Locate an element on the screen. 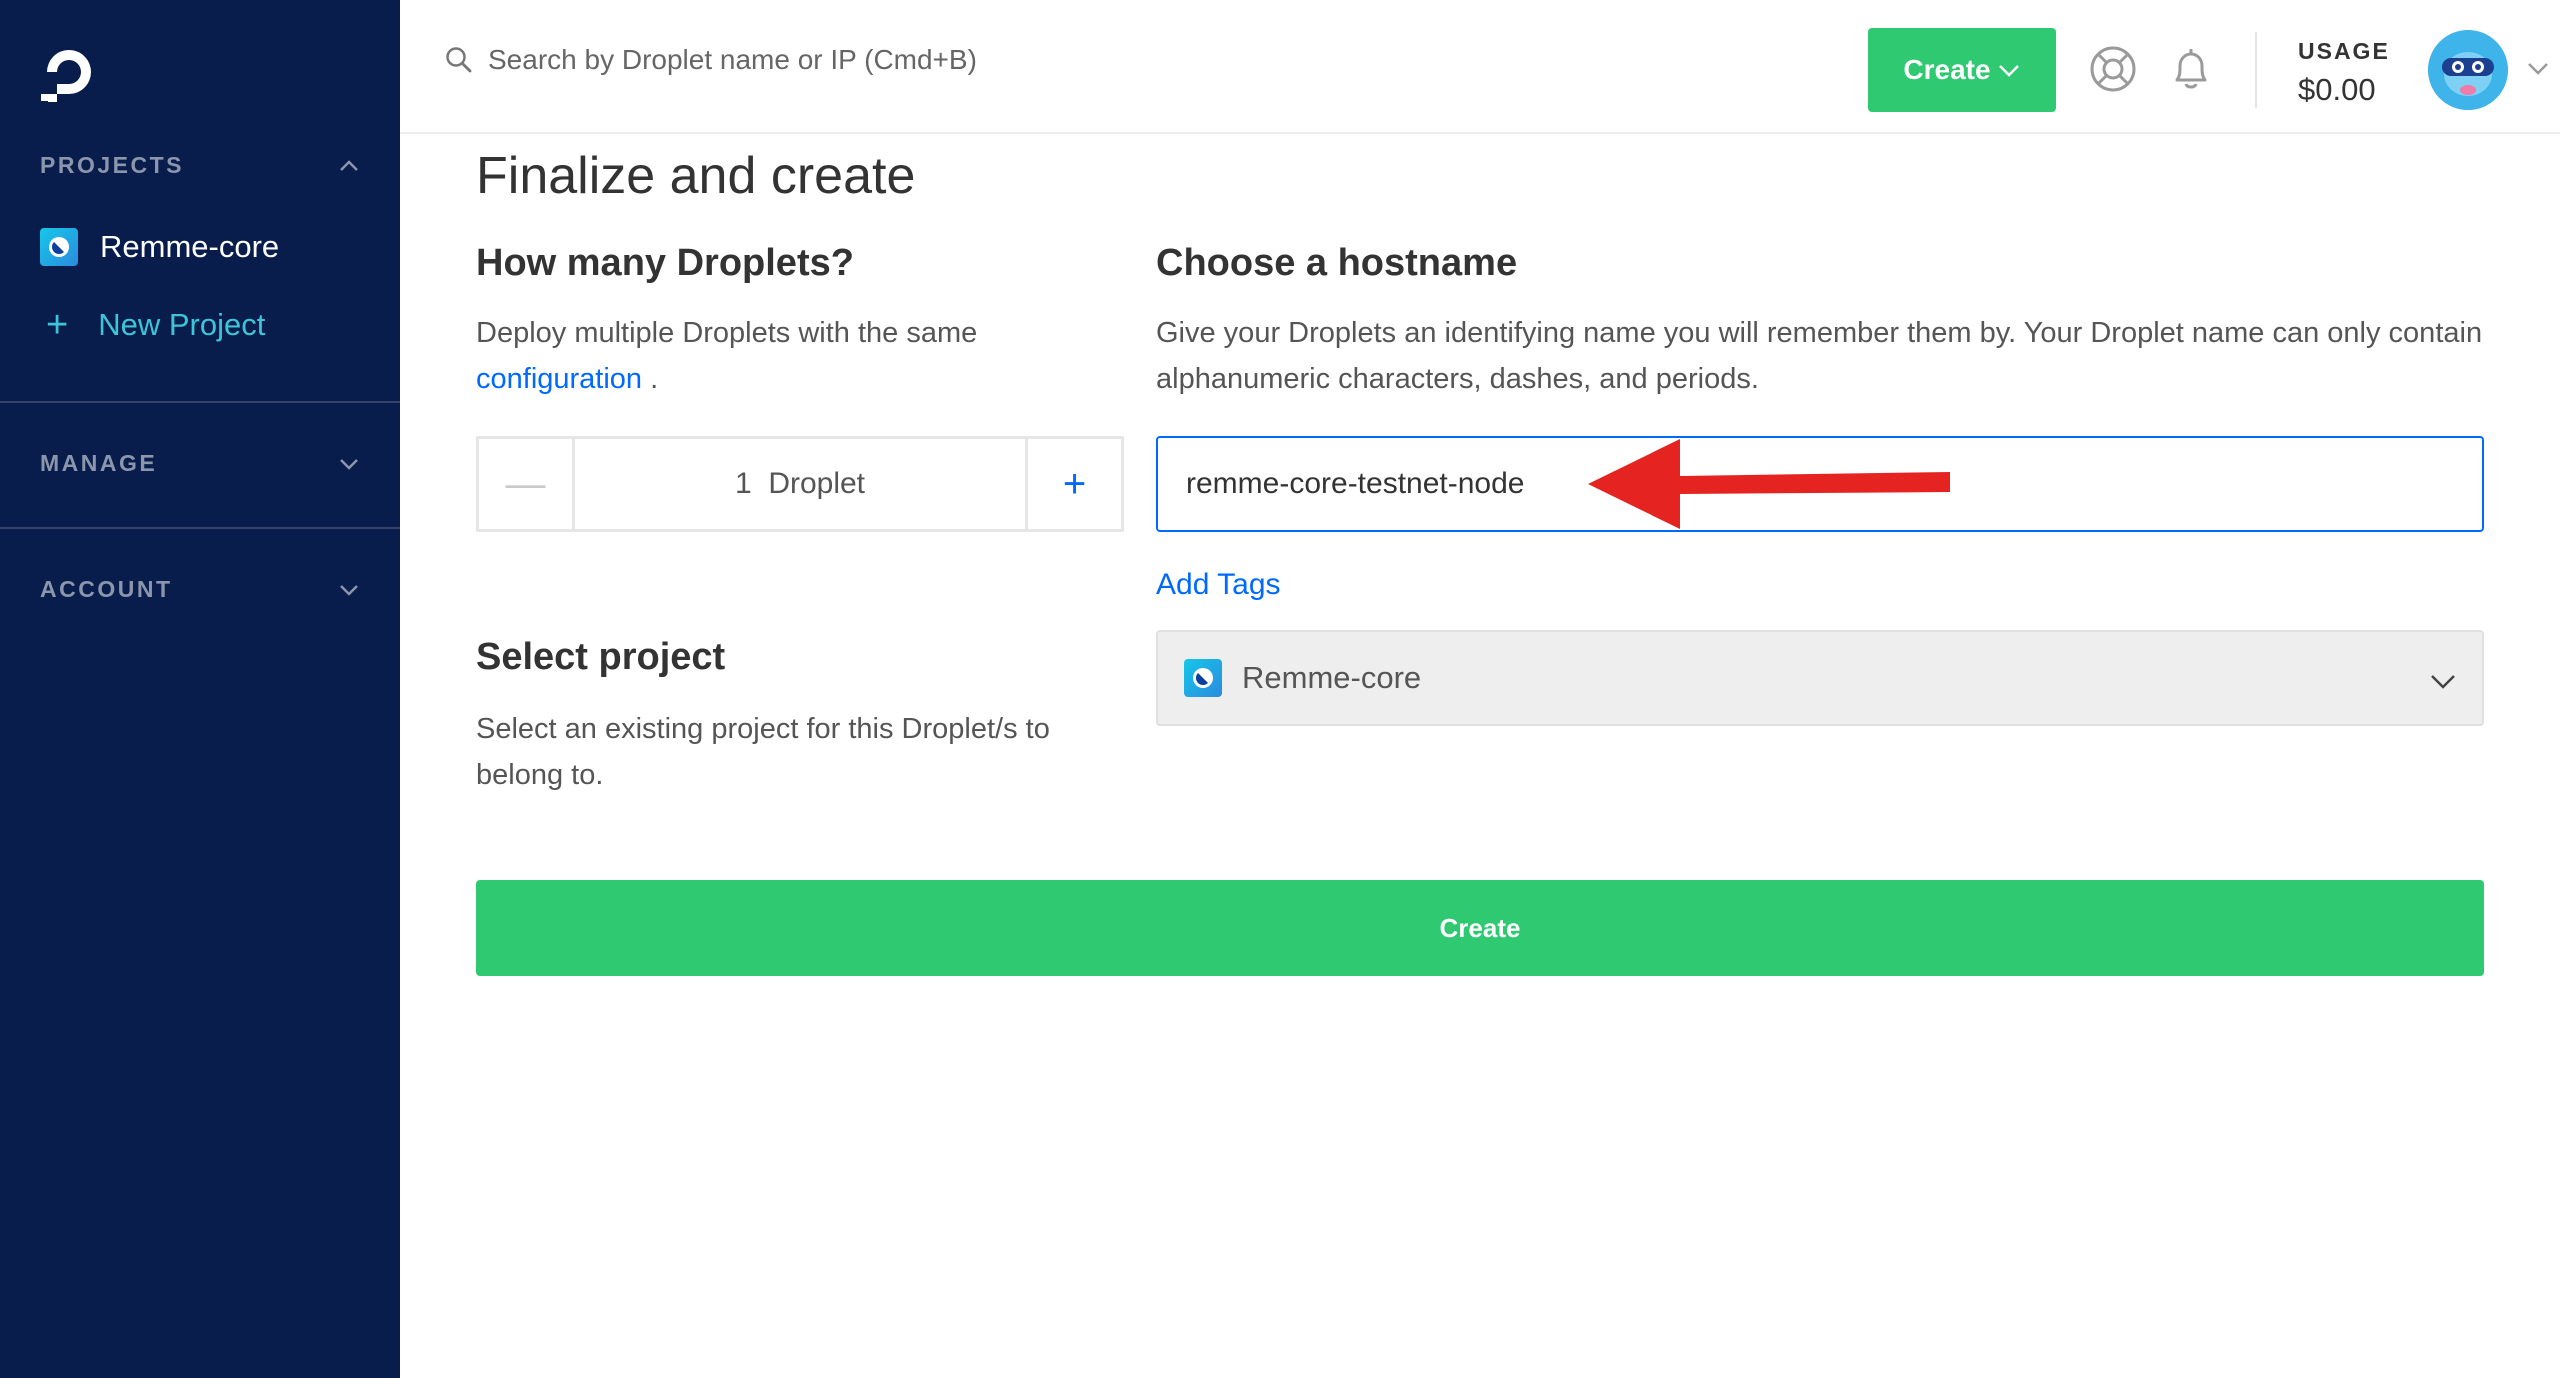  create-button-label: Create is located at coordinates (1947, 69).